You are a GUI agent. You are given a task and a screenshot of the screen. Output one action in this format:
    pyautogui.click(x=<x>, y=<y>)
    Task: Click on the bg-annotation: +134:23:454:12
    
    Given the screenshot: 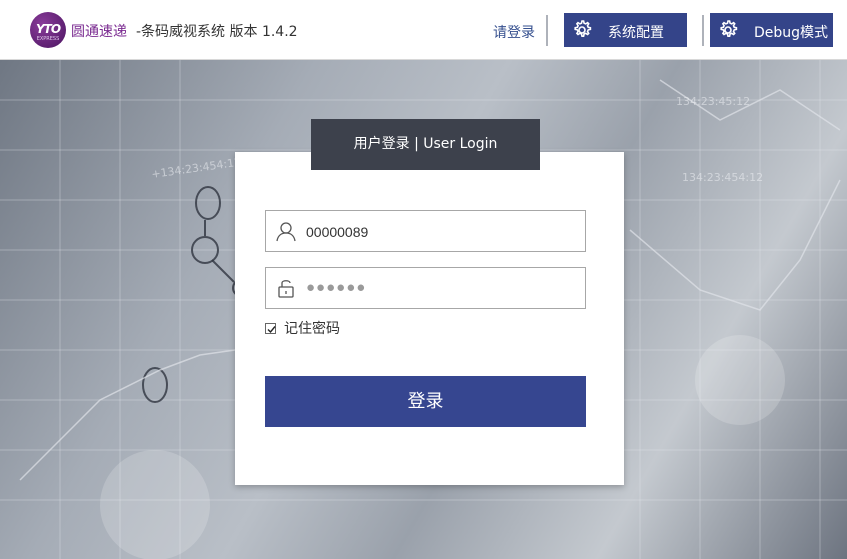 What is the action you would take?
    pyautogui.click(x=196, y=168)
    